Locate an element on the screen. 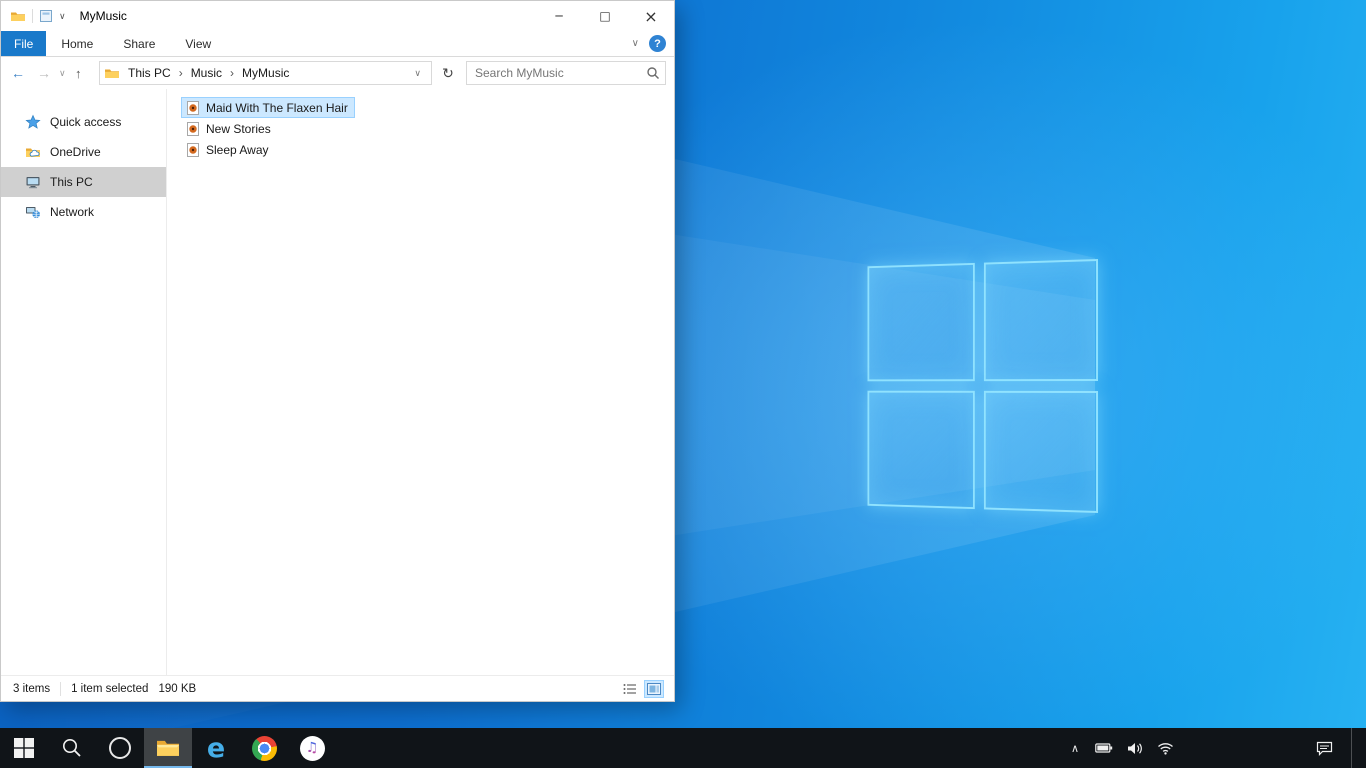  taskbar-search-button is located at coordinates (72, 748).